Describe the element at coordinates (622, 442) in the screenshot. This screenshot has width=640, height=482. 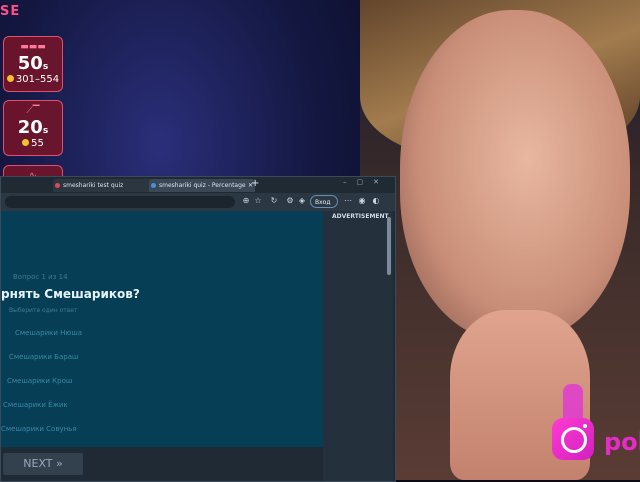
I see `instagram-handle: pol` at that location.